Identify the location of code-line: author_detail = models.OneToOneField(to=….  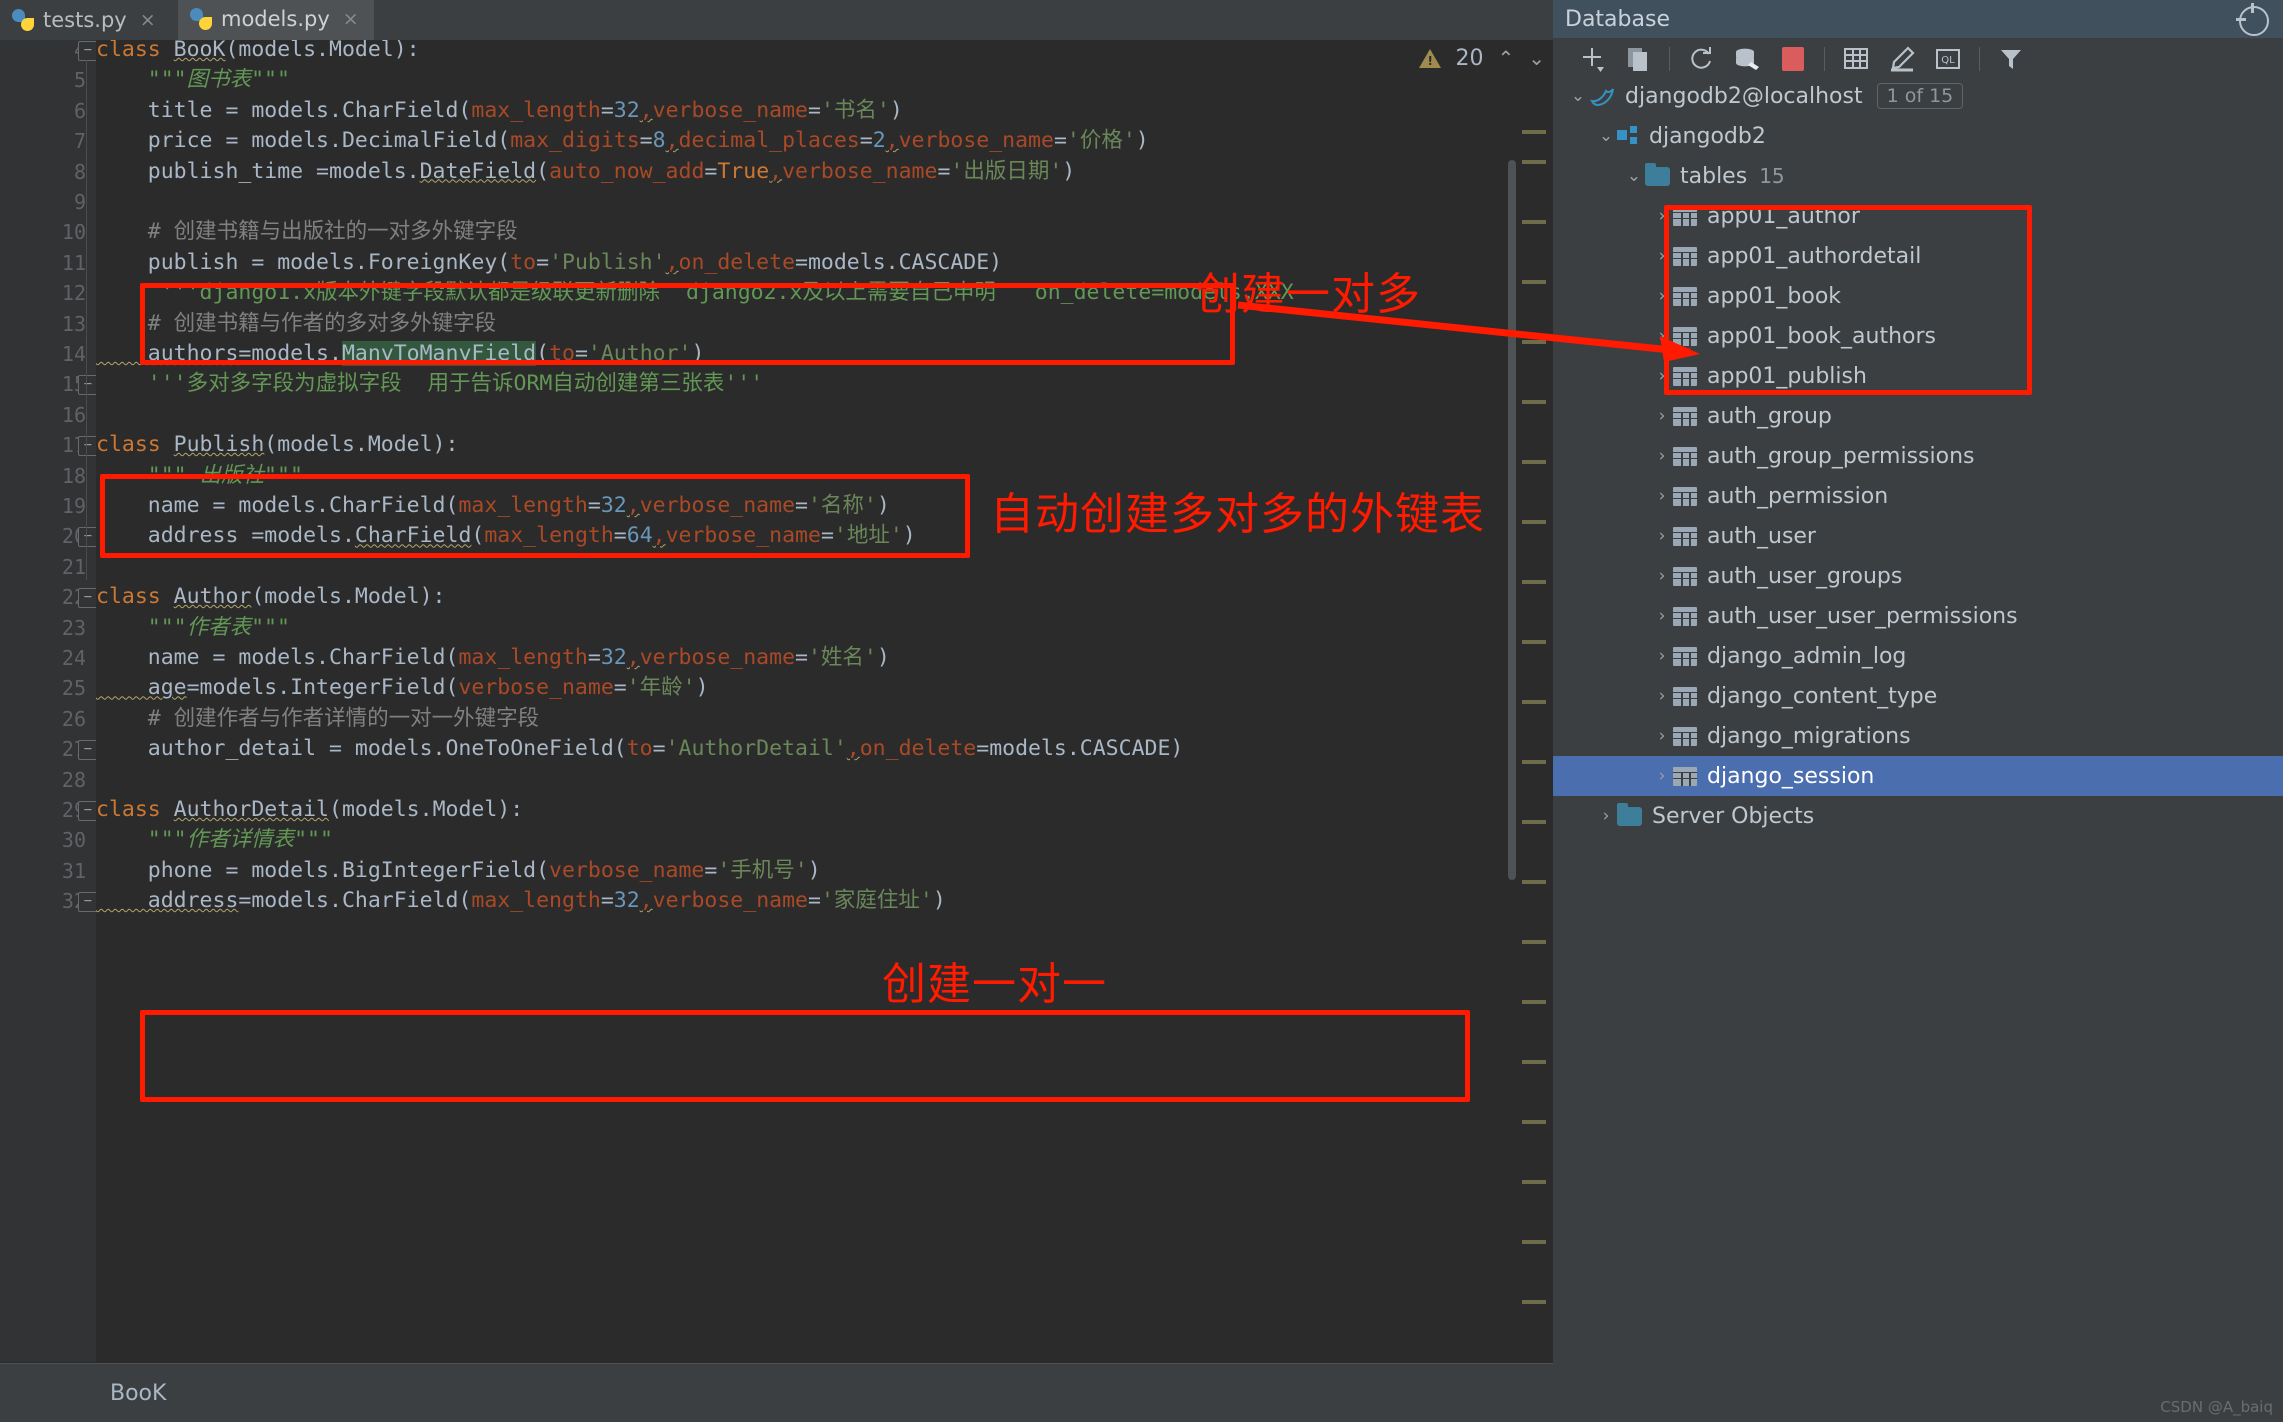
(640, 749).